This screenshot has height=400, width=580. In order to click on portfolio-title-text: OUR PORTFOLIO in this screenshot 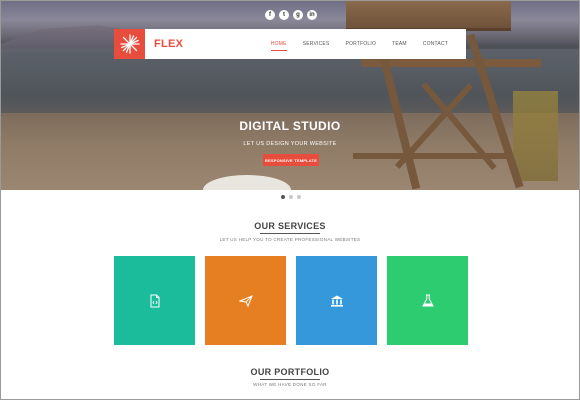, I will do `click(290, 372)`.